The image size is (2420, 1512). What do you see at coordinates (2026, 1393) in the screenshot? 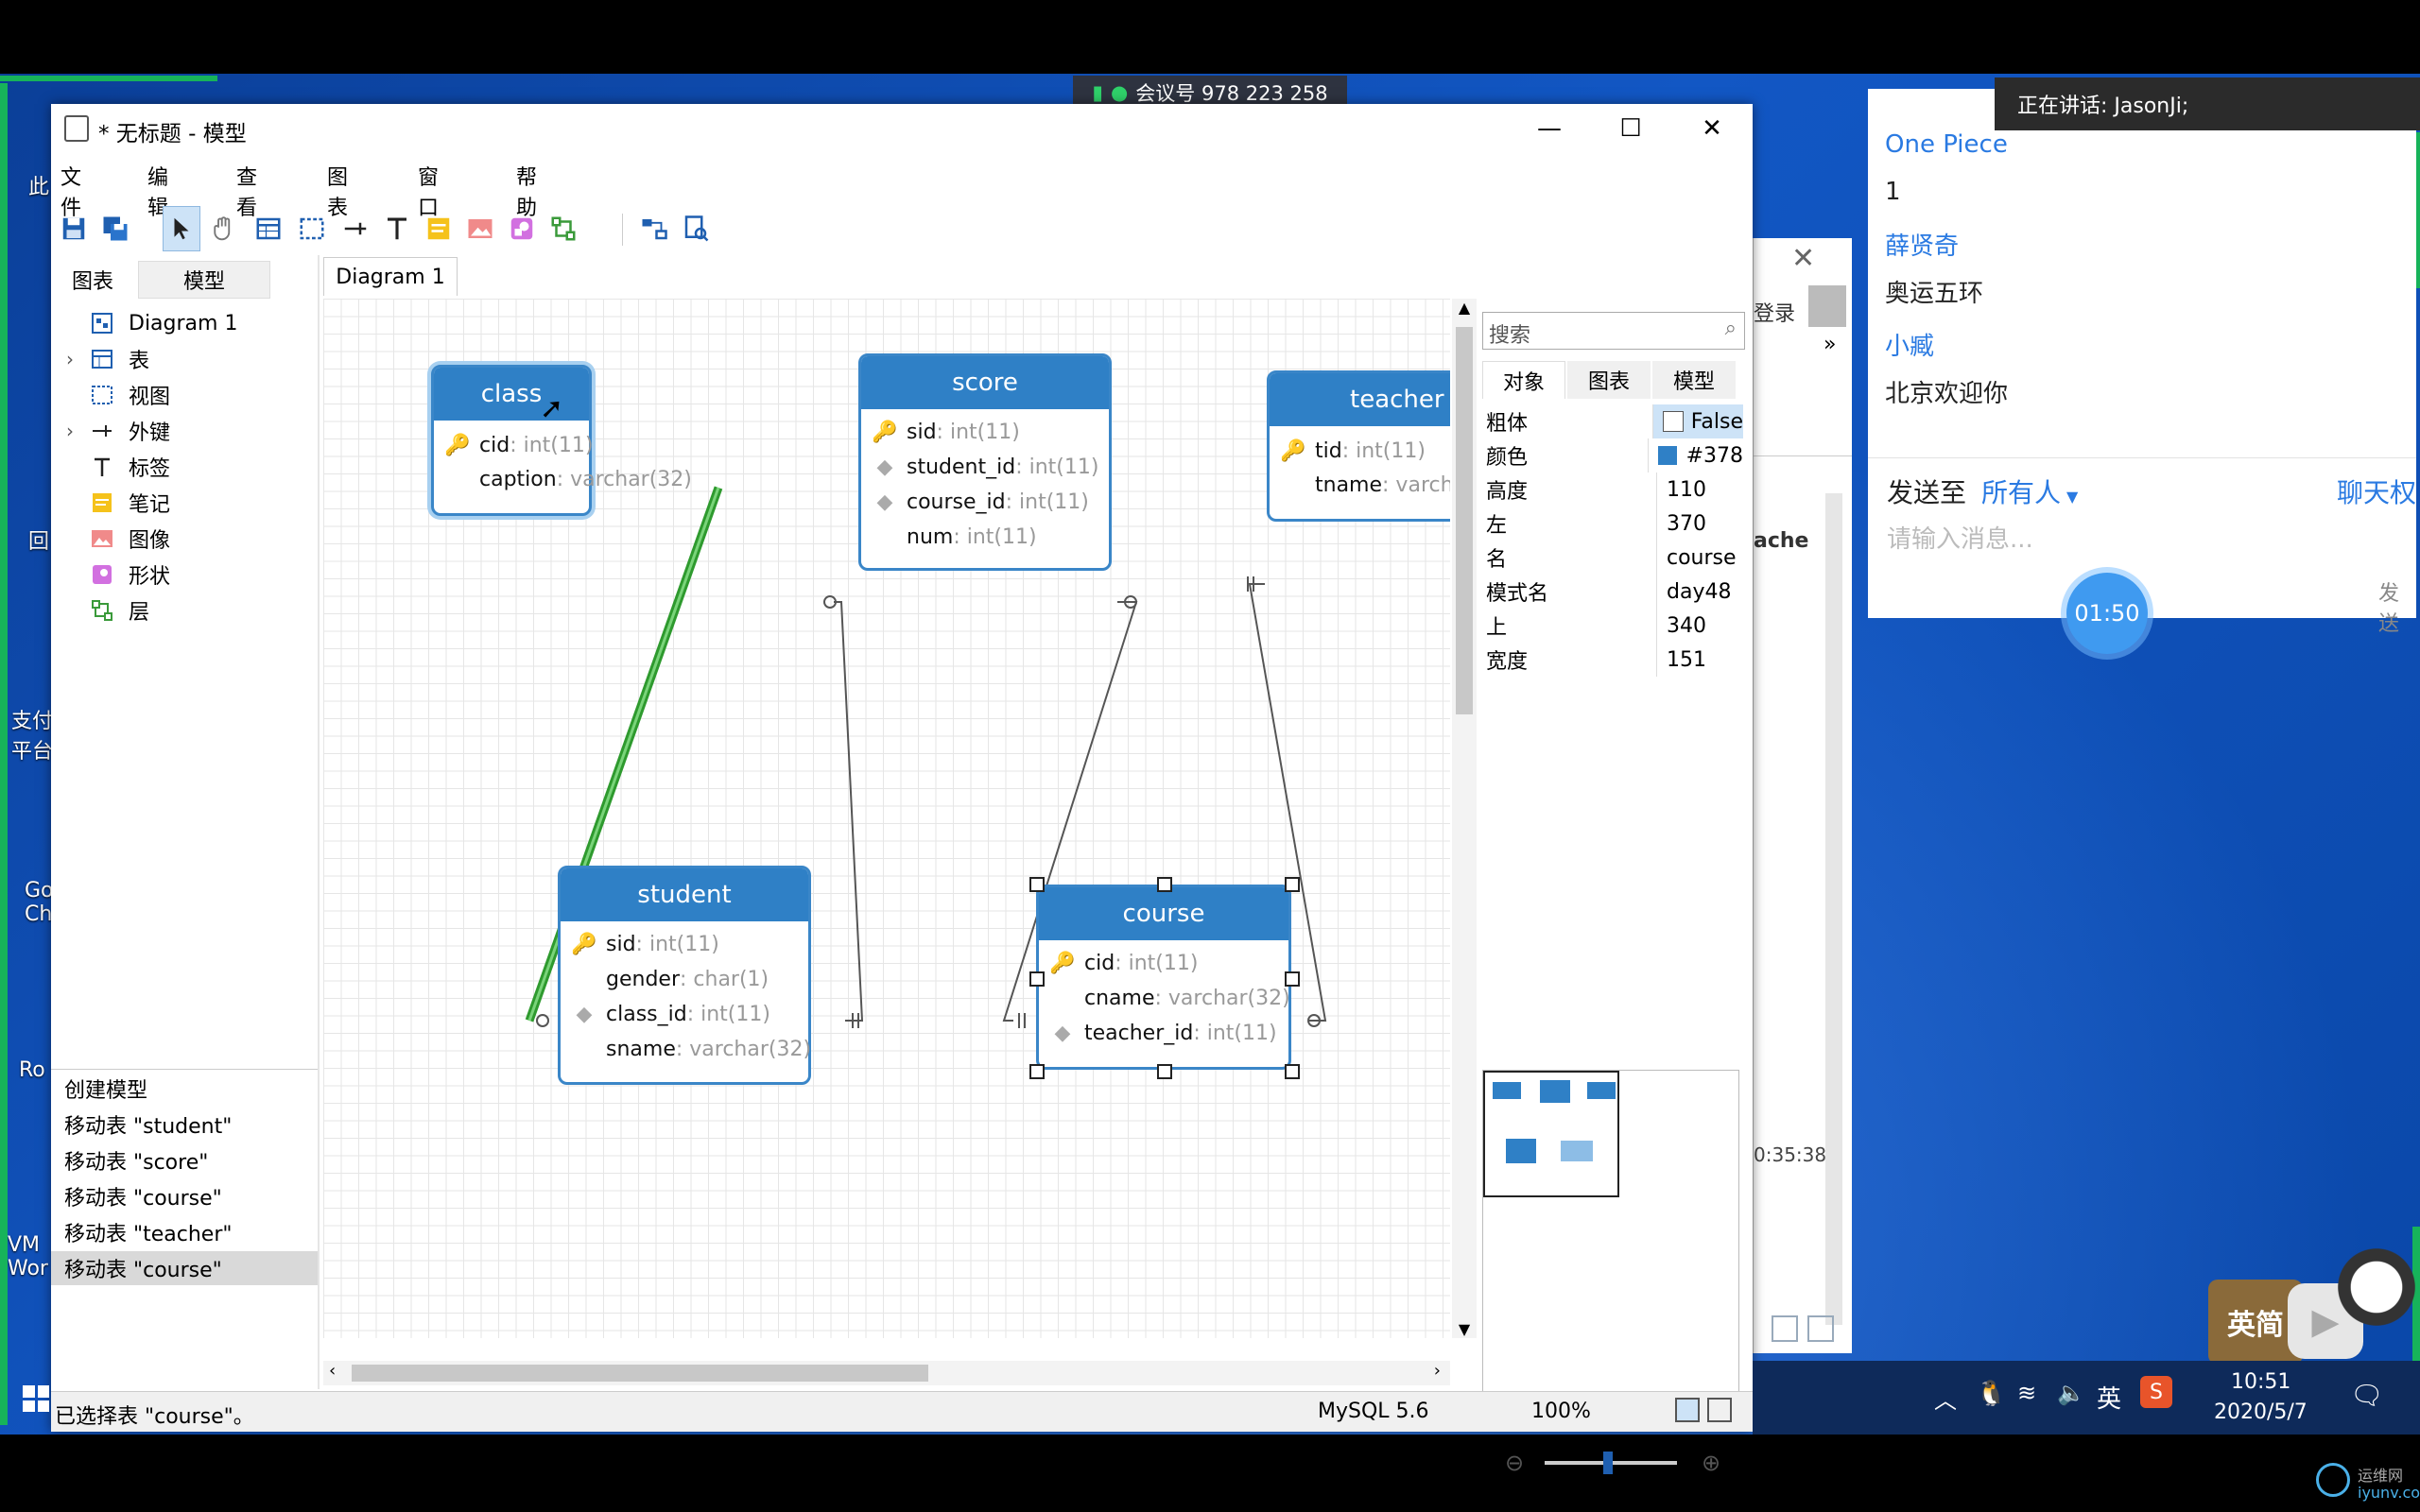
I see `tray-wifi-icon: ≋` at bounding box center [2026, 1393].